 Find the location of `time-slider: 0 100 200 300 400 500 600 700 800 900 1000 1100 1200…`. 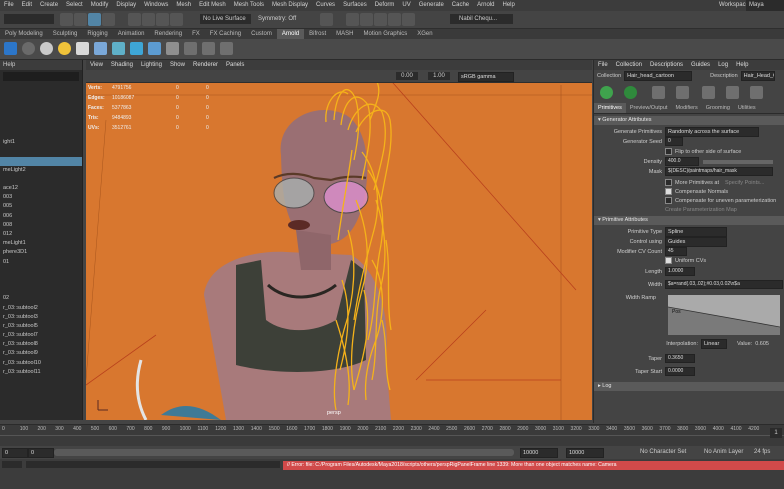

time-slider: 0 100 200 300 400 500 600 700 800 900 1000 1100 1200… is located at coordinates (392, 435).